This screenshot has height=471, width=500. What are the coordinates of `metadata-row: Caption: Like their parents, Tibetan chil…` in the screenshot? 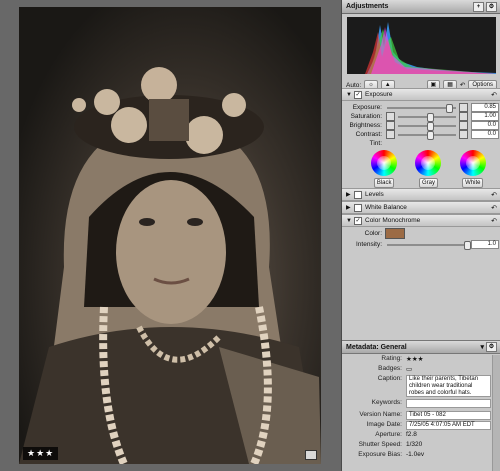 It's located at (421, 387).